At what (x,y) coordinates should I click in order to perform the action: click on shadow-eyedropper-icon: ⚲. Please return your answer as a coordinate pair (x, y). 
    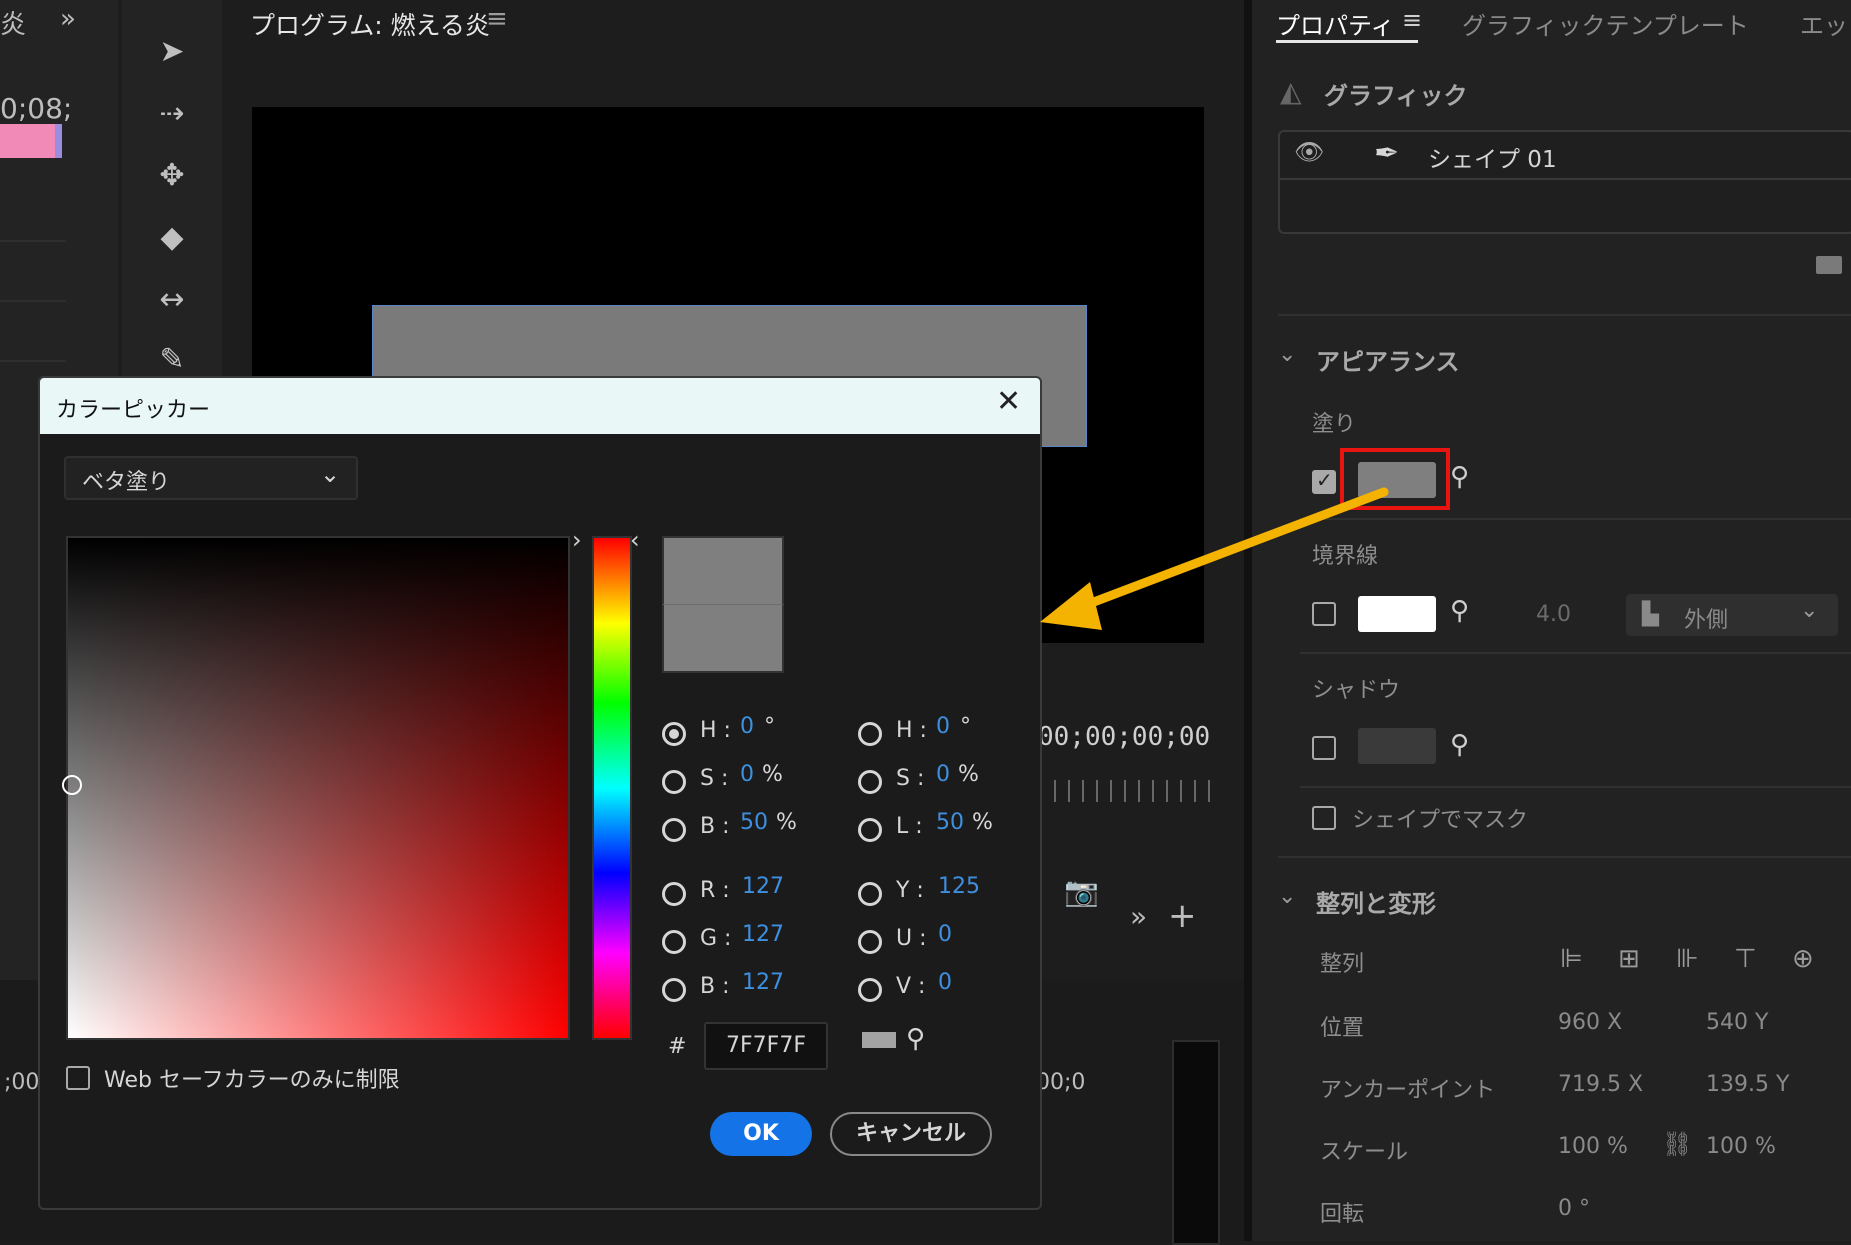
    Looking at the image, I should click on (1459, 745).